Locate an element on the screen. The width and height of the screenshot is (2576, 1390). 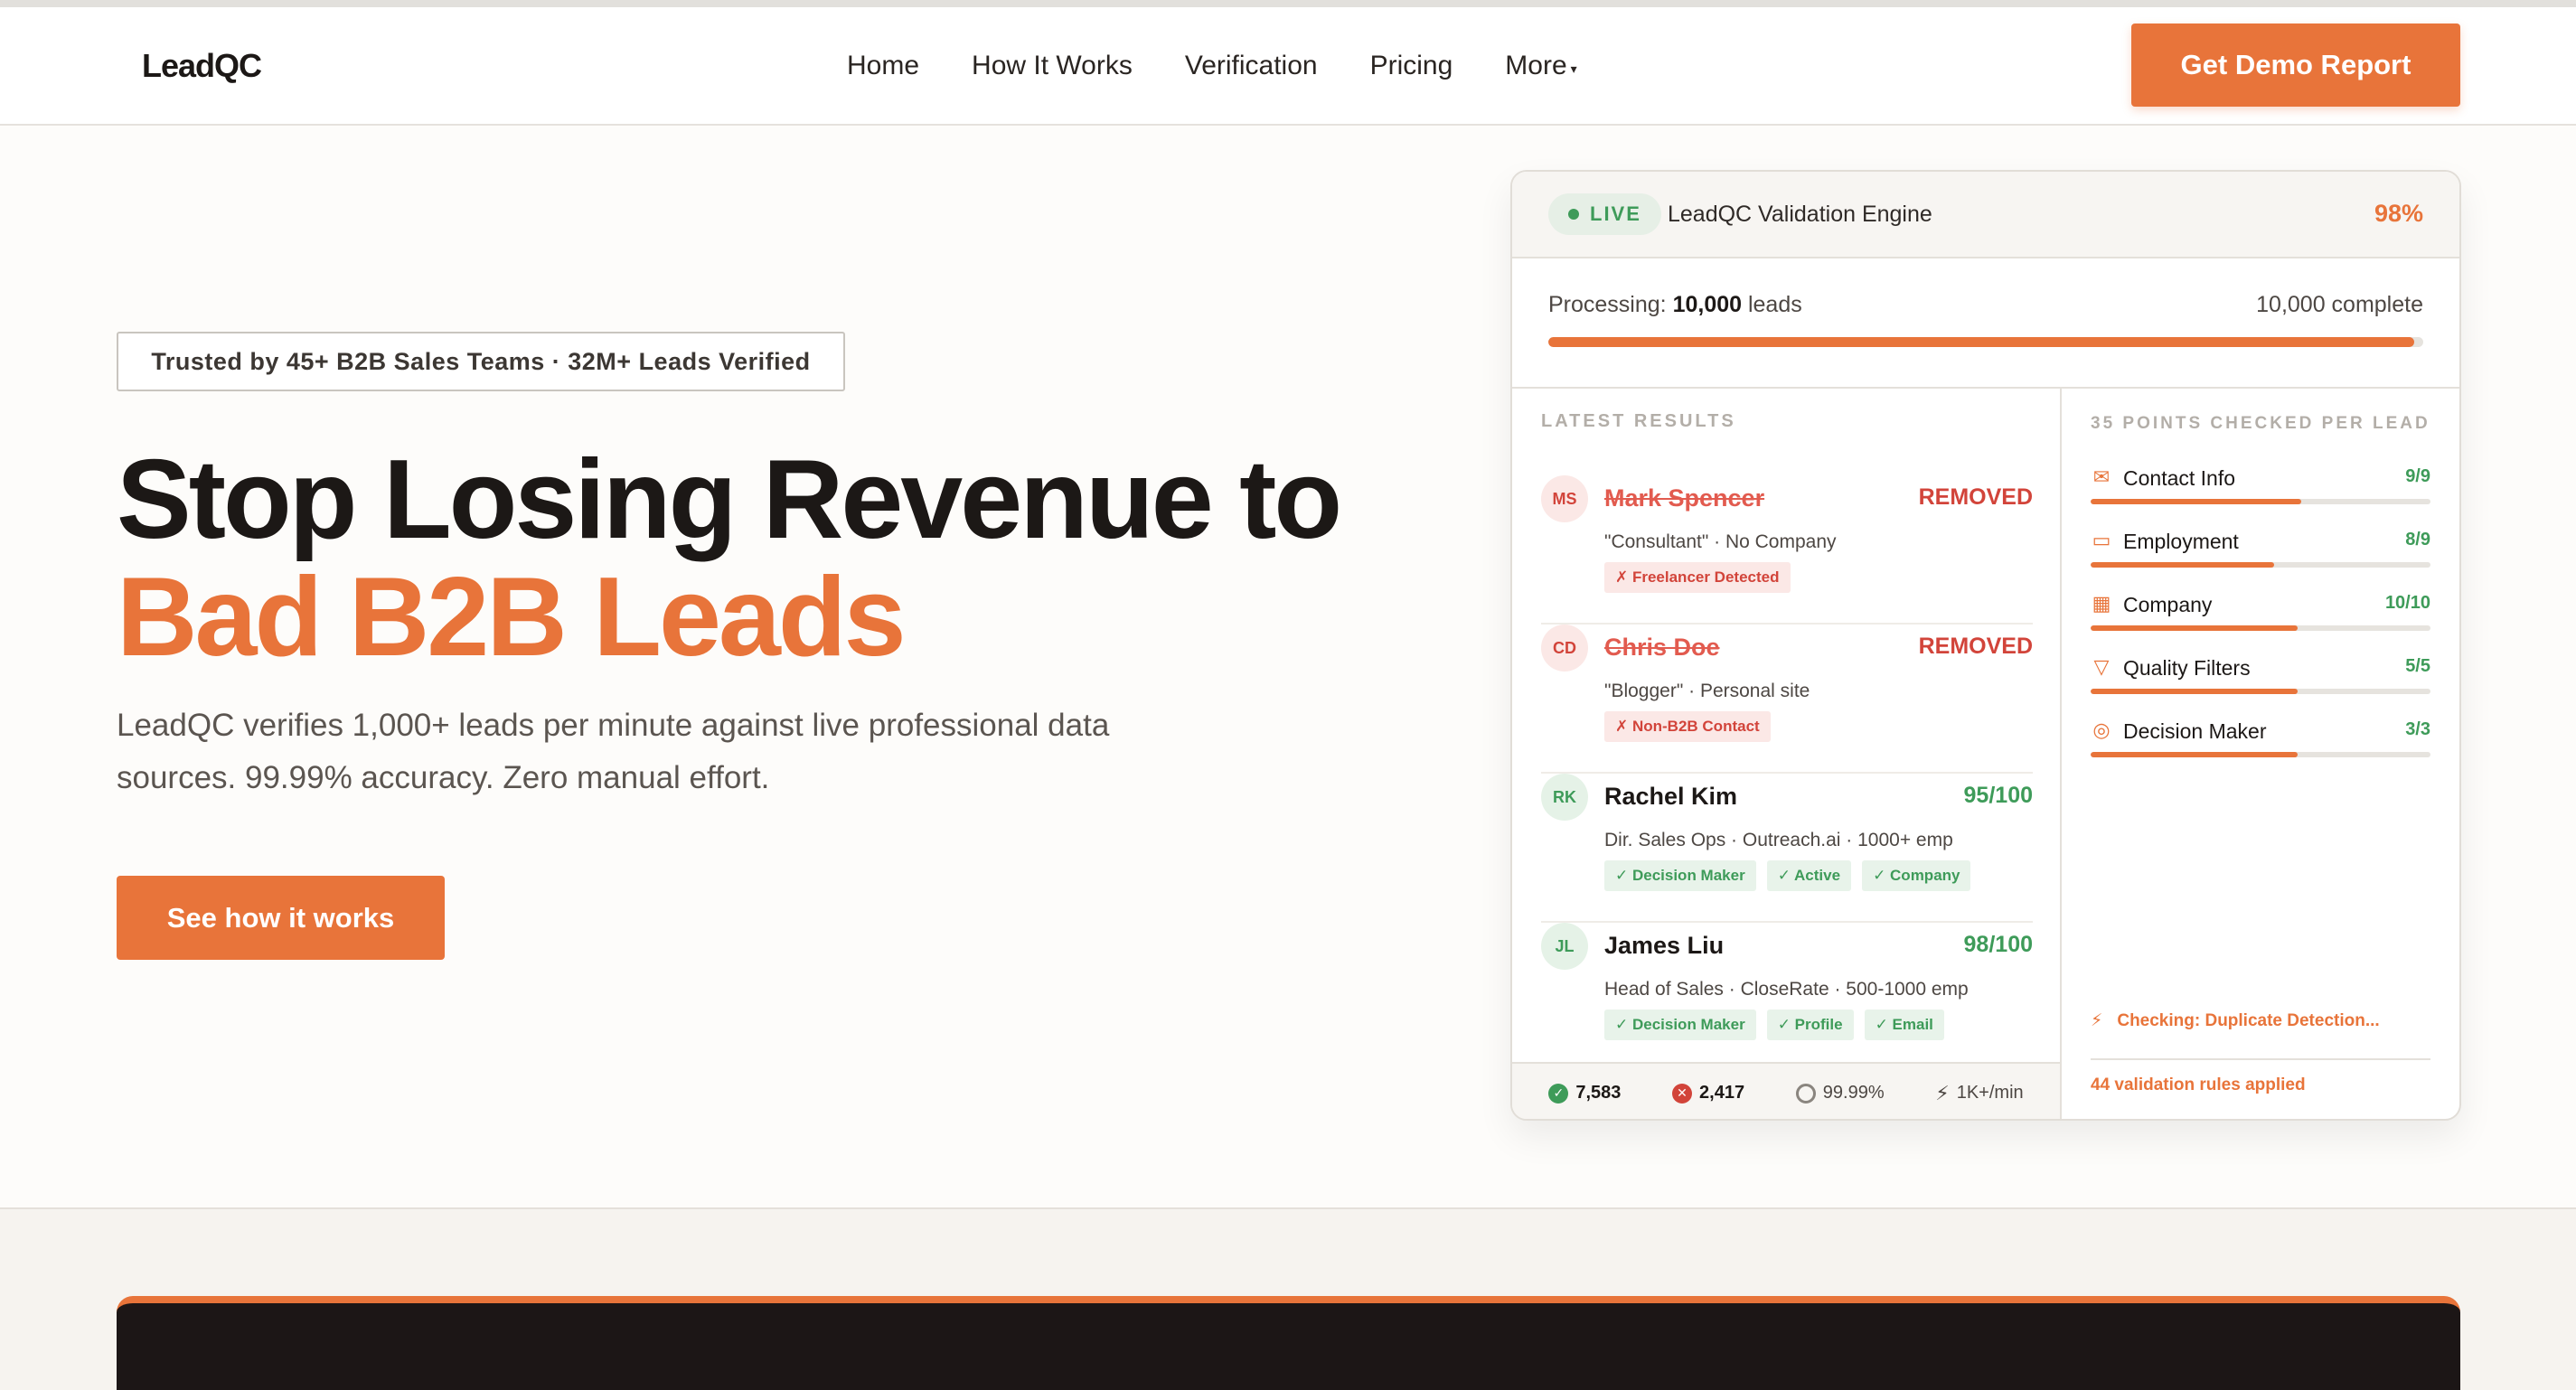
check-label: Decision Maker is located at coordinates (2195, 731).